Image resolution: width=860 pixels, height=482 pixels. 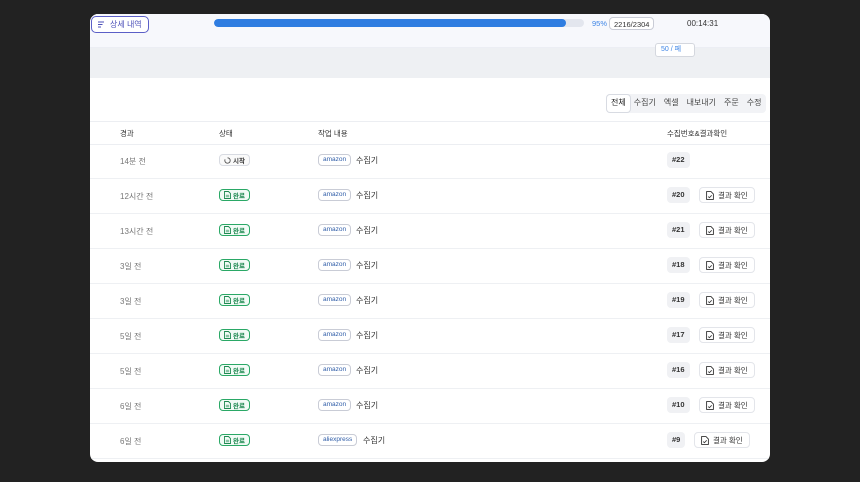 What do you see at coordinates (678, 405) in the screenshot?
I see `collection-number: #10` at bounding box center [678, 405].